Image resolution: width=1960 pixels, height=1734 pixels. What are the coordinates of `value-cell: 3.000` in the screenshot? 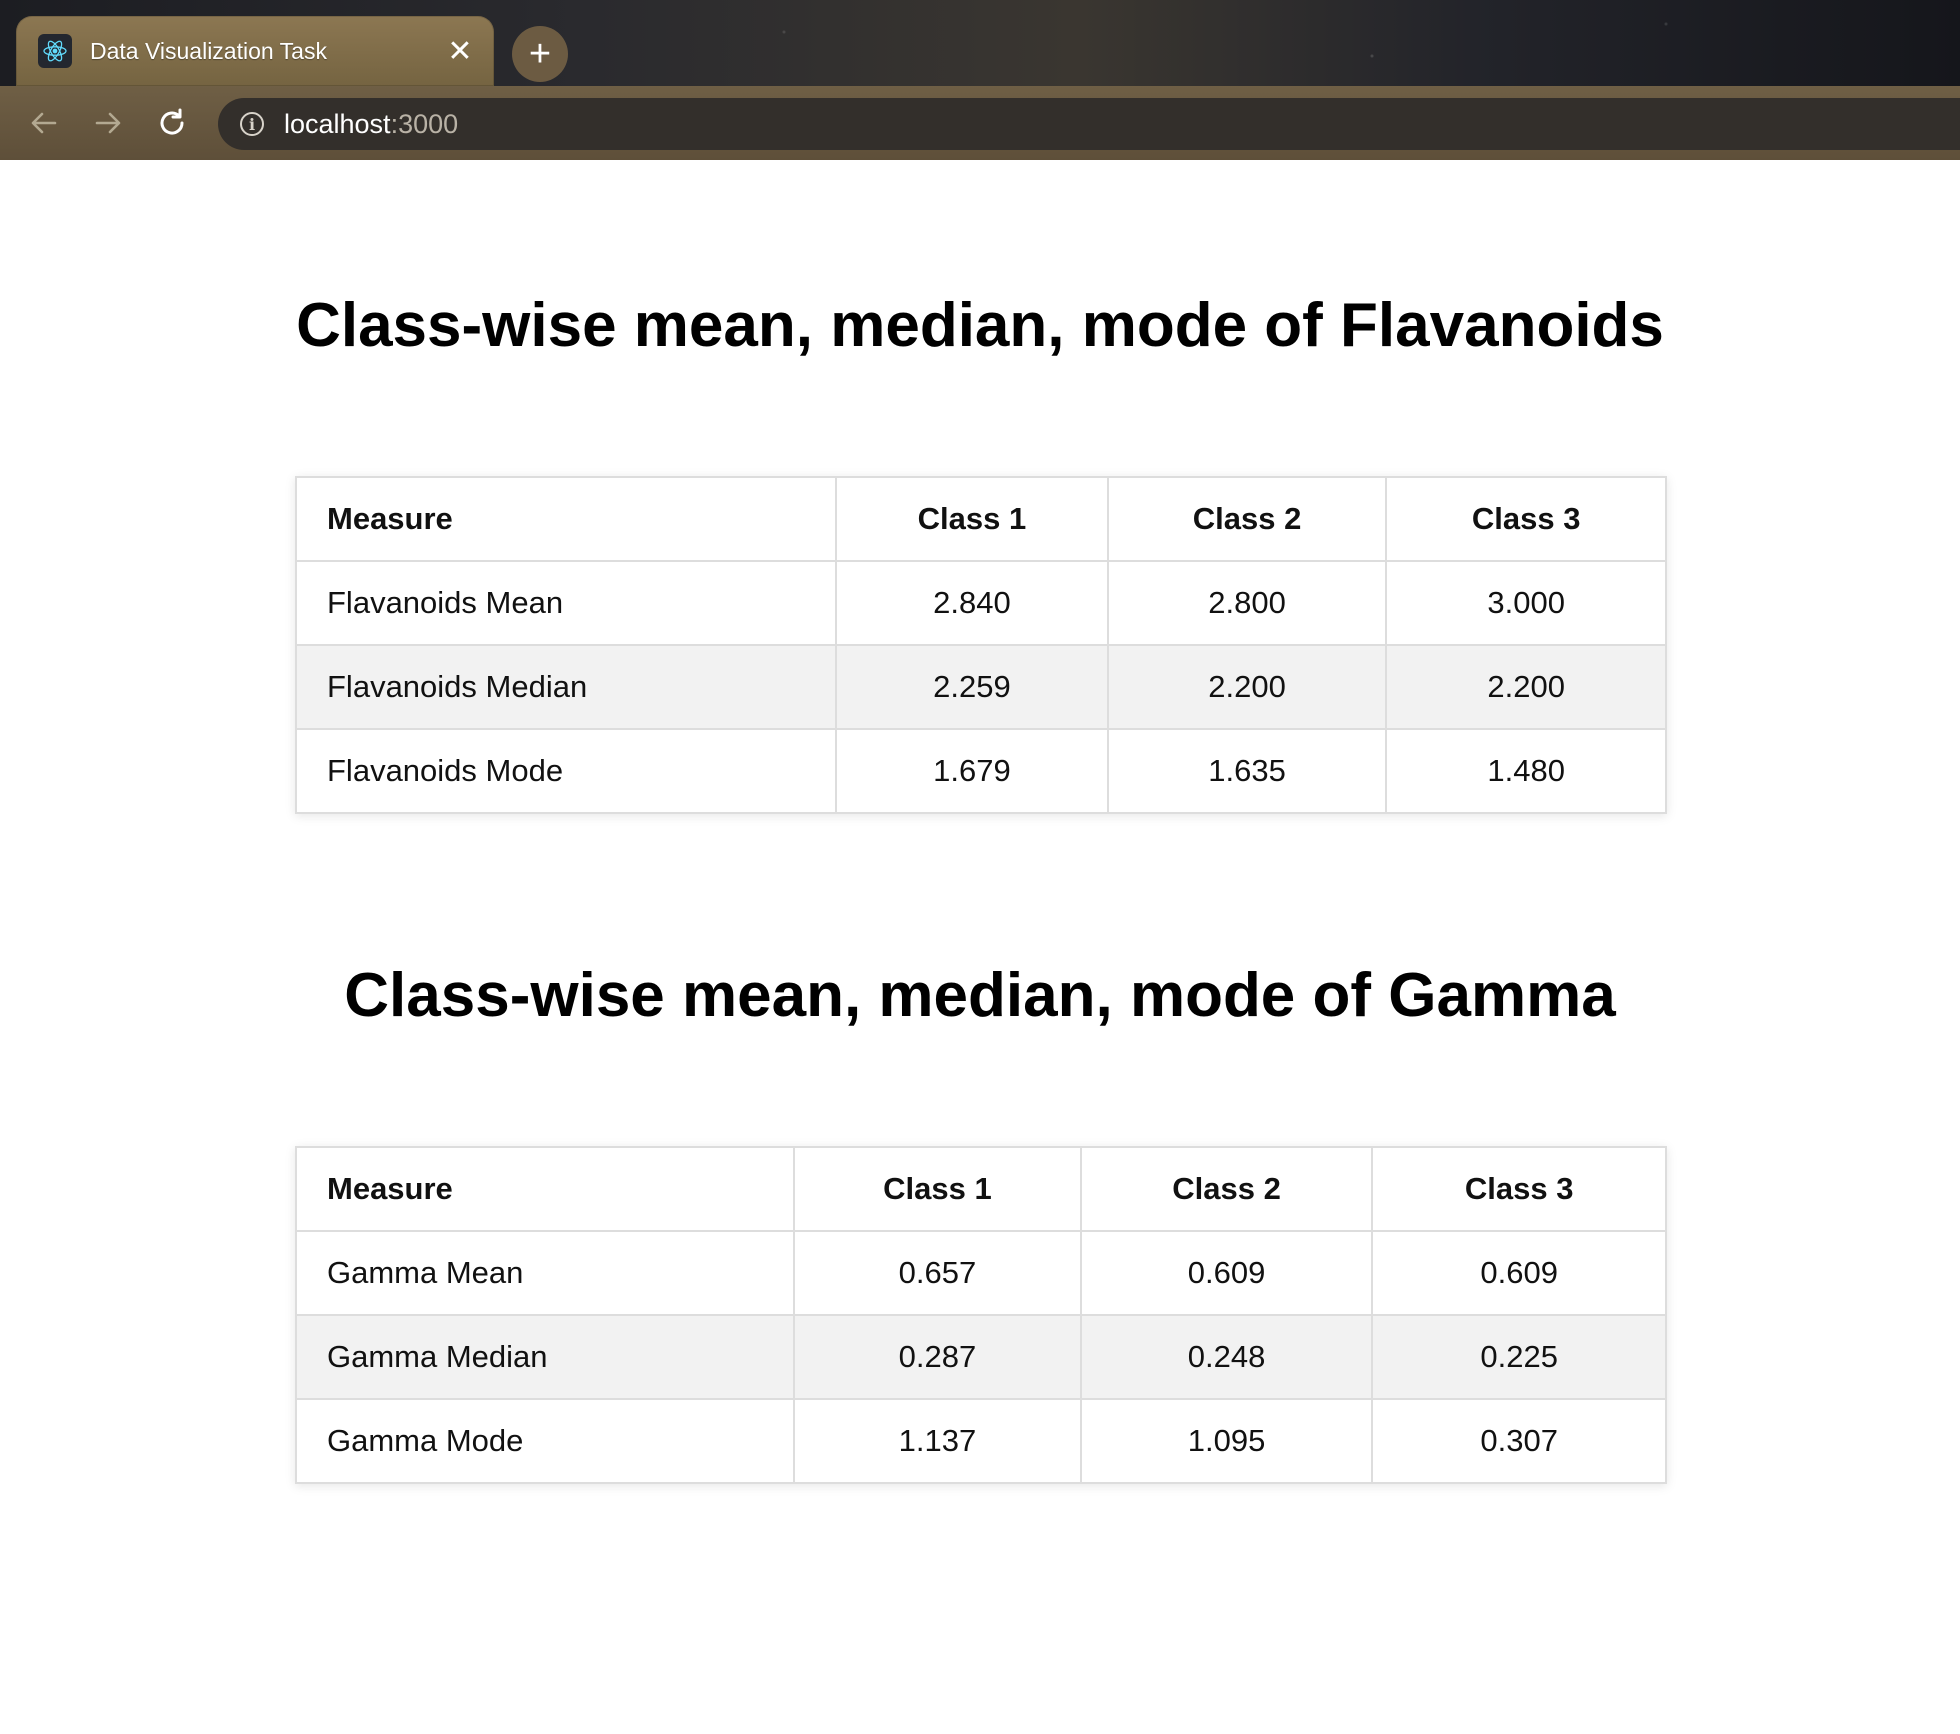 It's located at (1526, 603).